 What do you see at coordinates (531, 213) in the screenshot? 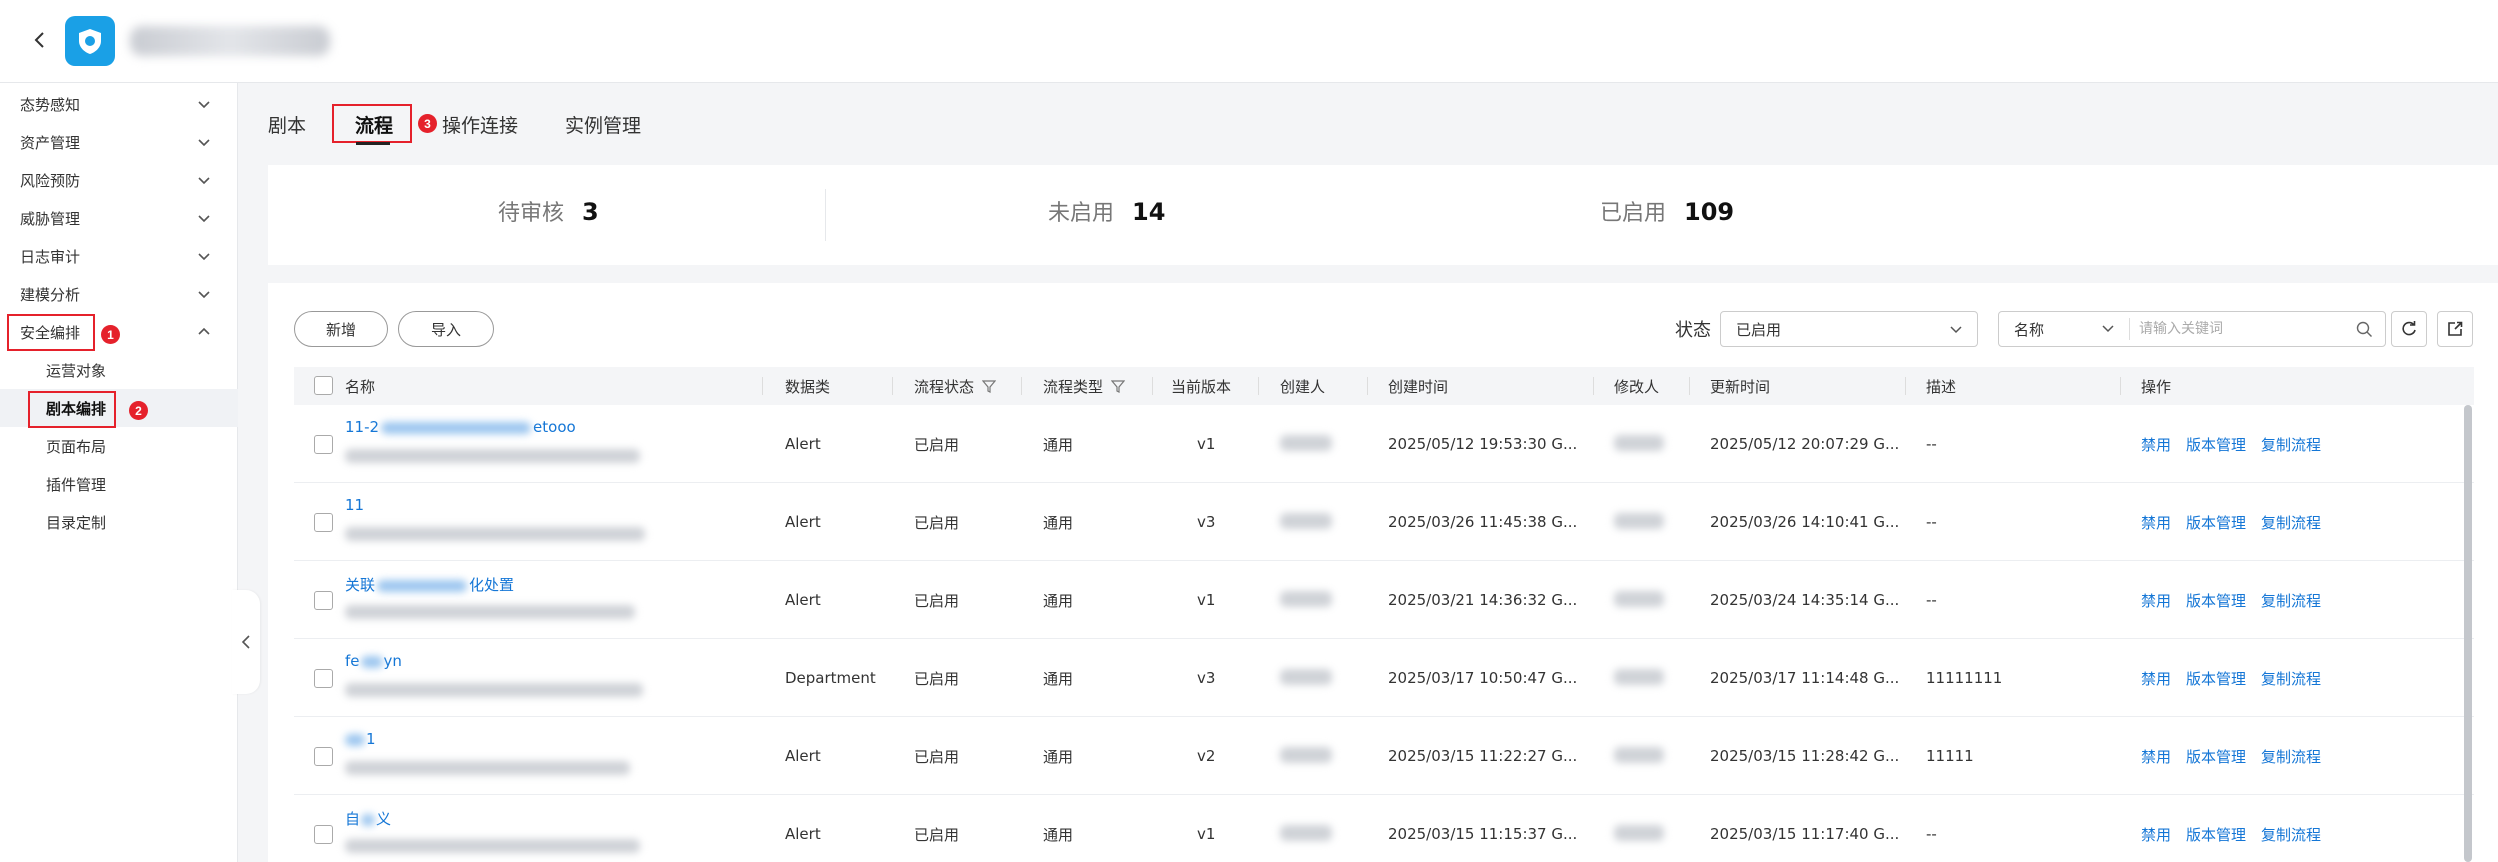
I see `stat-label: 待审核` at bounding box center [531, 213].